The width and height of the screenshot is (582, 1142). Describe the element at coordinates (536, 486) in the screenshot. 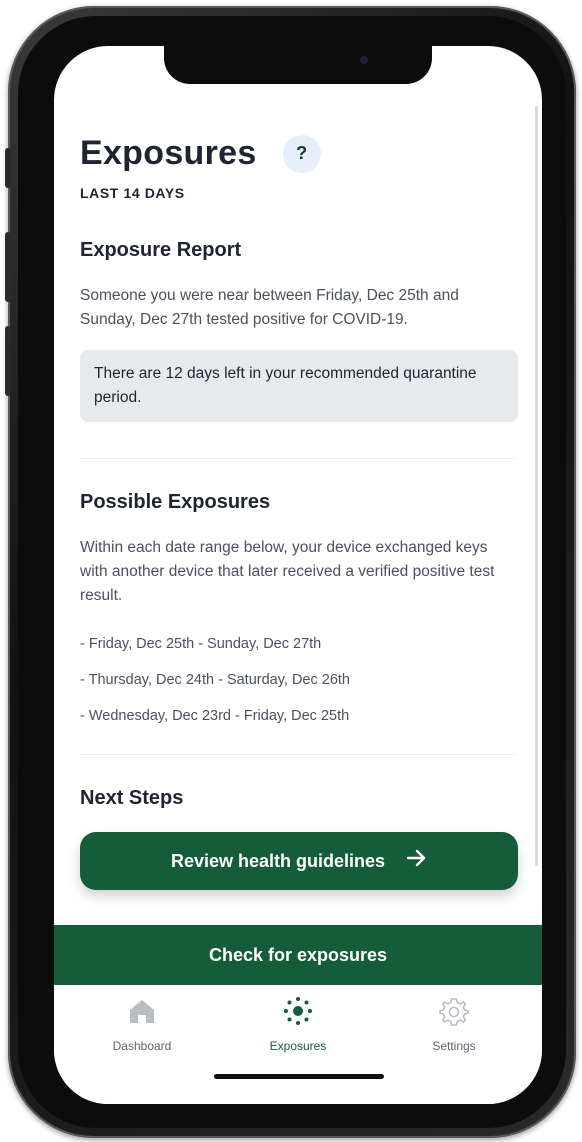

I see `scrollbar` at that location.